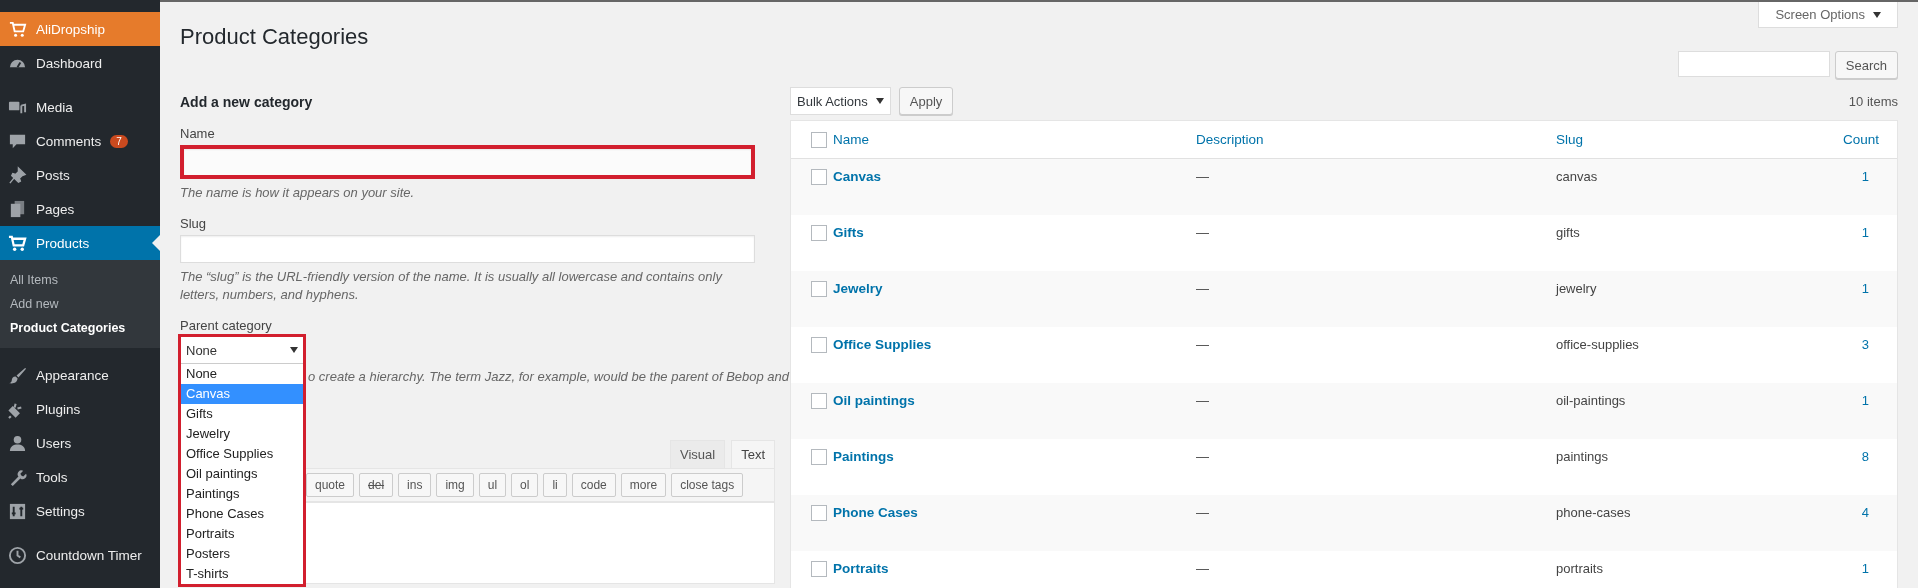 The image size is (1918, 588). I want to click on column-header: Description, so click(1376, 139).